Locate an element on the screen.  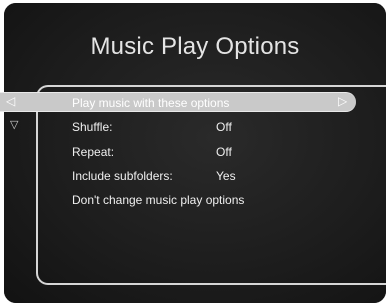
menu-item-dont-change: Don't change music play options is located at coordinates (158, 200).